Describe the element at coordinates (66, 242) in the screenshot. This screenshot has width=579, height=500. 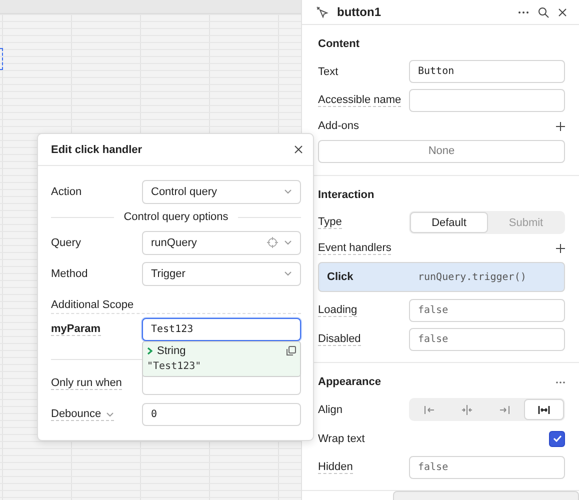
I see `field-label: Query` at that location.